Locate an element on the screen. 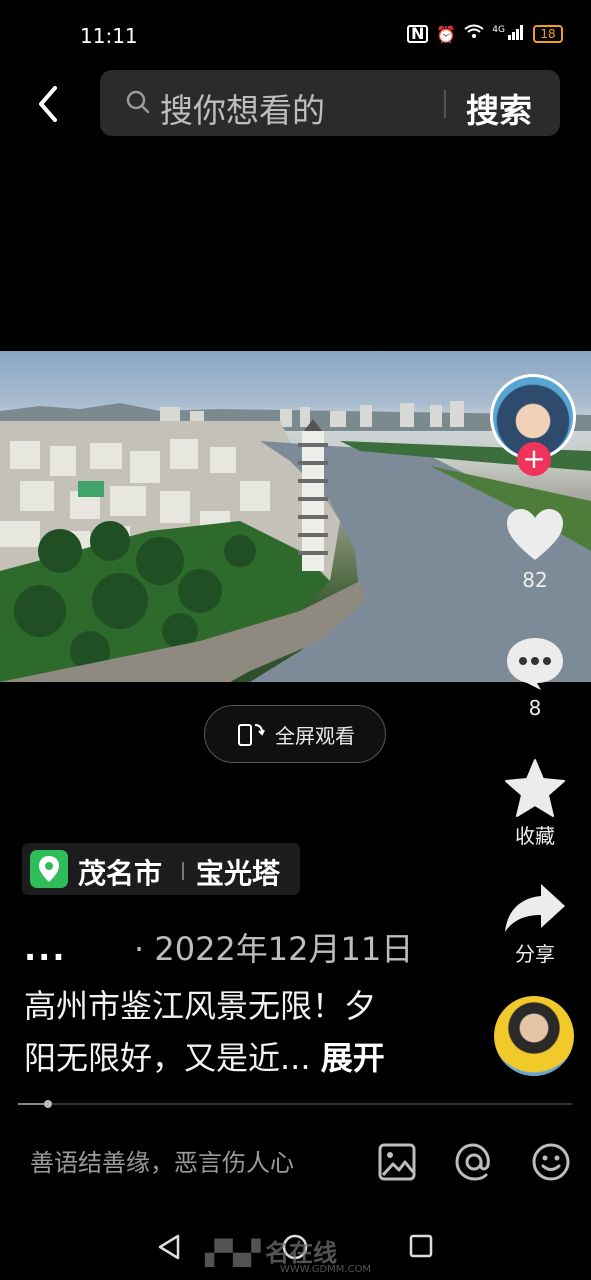 This screenshot has height=1280, width=591. progress-track is located at coordinates (295, 1104).